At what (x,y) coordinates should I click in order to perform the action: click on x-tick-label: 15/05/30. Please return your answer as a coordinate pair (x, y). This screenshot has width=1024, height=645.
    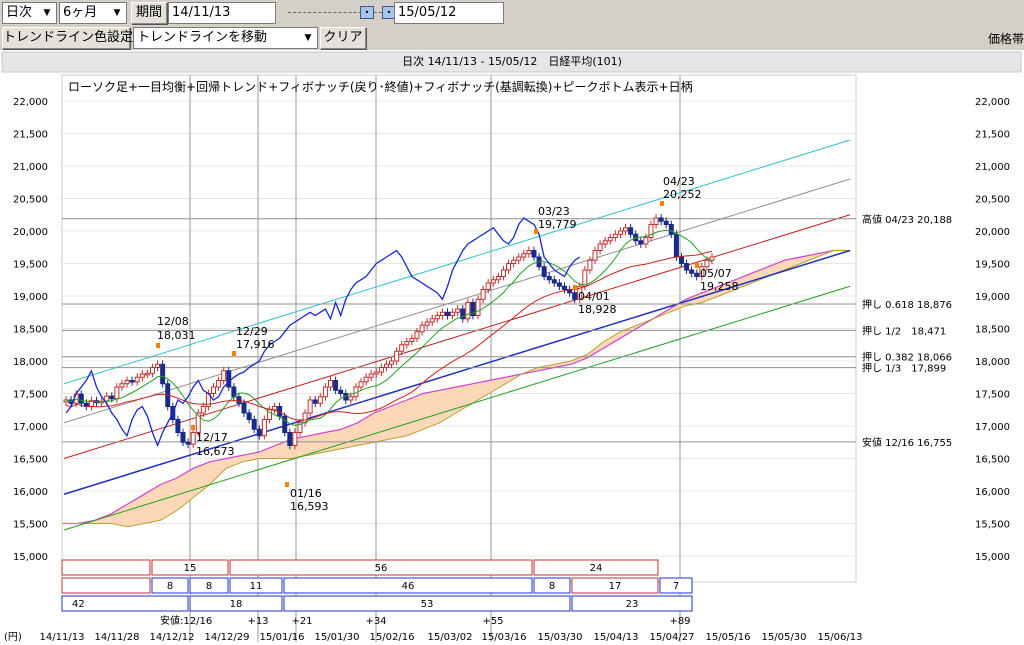
    Looking at the image, I should click on (784, 637).